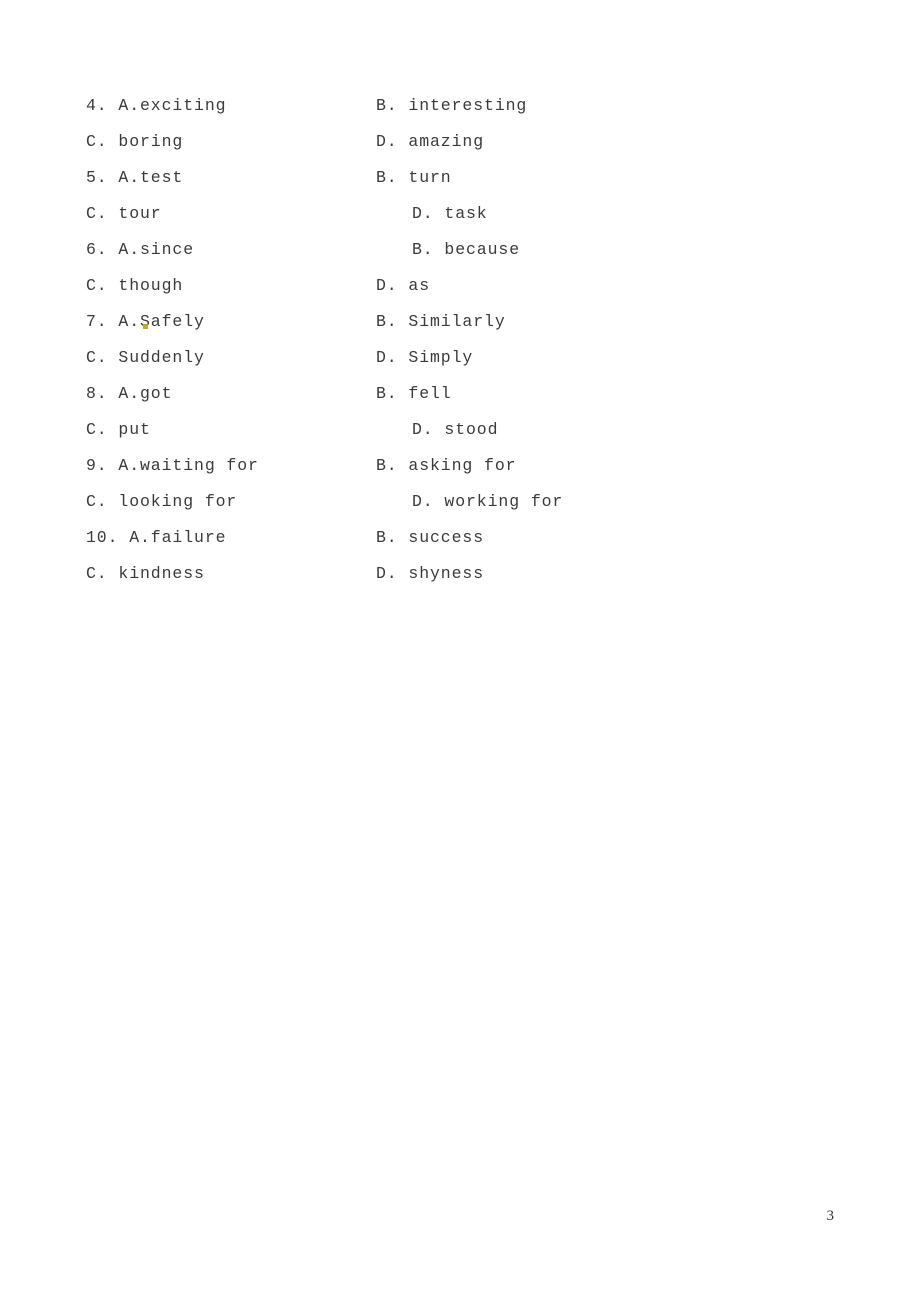  What do you see at coordinates (140, 249) in the screenshot?
I see `option-text-left: 6. A.since` at bounding box center [140, 249].